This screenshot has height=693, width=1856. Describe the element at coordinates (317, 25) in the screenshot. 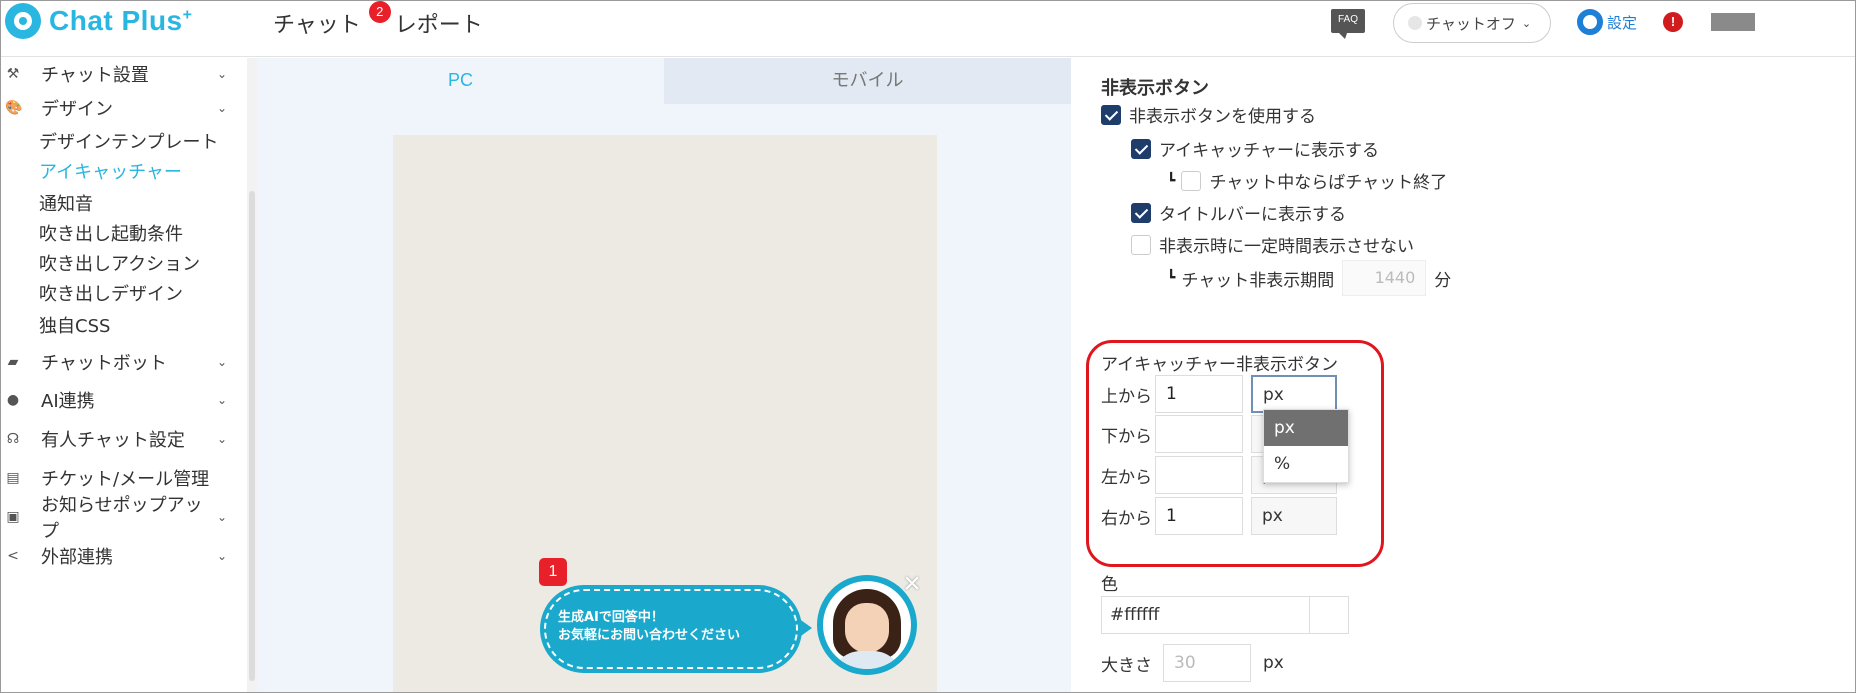

I see `nav-chat-label: チャット` at that location.